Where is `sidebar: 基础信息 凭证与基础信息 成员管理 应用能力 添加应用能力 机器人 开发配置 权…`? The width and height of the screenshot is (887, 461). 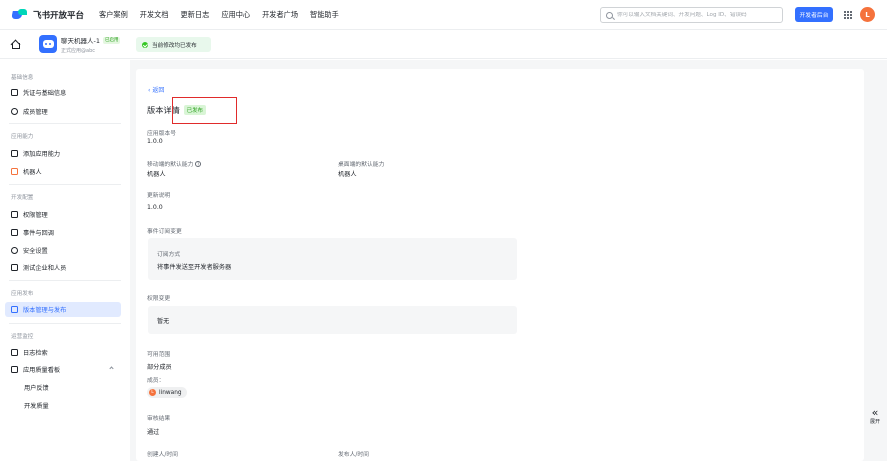 sidebar: 基础信息 凭证与基础信息 成员管理 应用能力 添加应用能力 机器人 开发配置 权… is located at coordinates (65, 260).